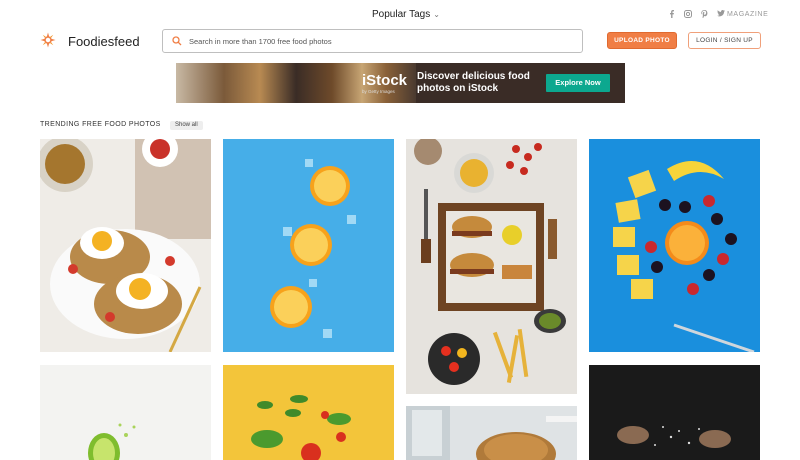 The width and height of the screenshot is (800, 460). I want to click on chevron-down-icon: ⌄, so click(436, 14).